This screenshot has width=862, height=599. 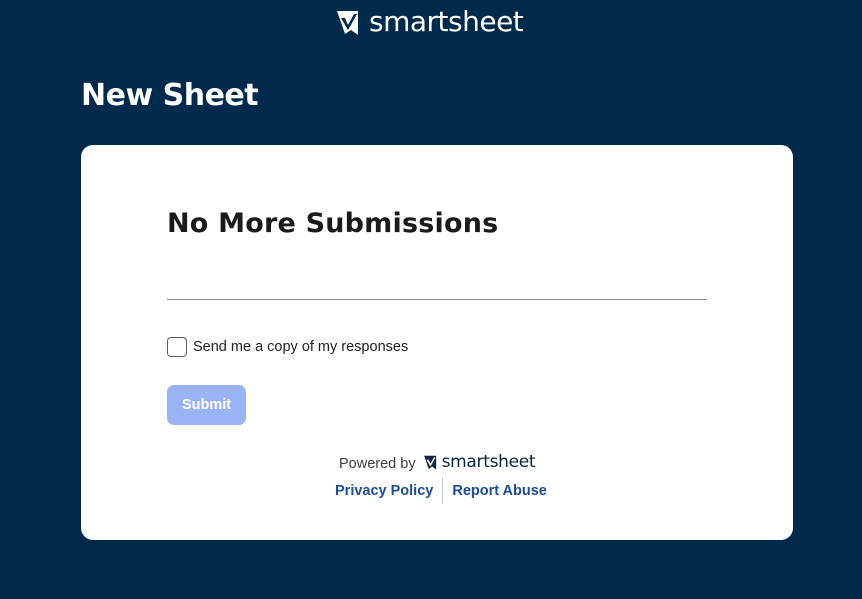 What do you see at coordinates (301, 347) in the screenshot?
I see `copy-responses-label: Send me a copy of my responses` at bounding box center [301, 347].